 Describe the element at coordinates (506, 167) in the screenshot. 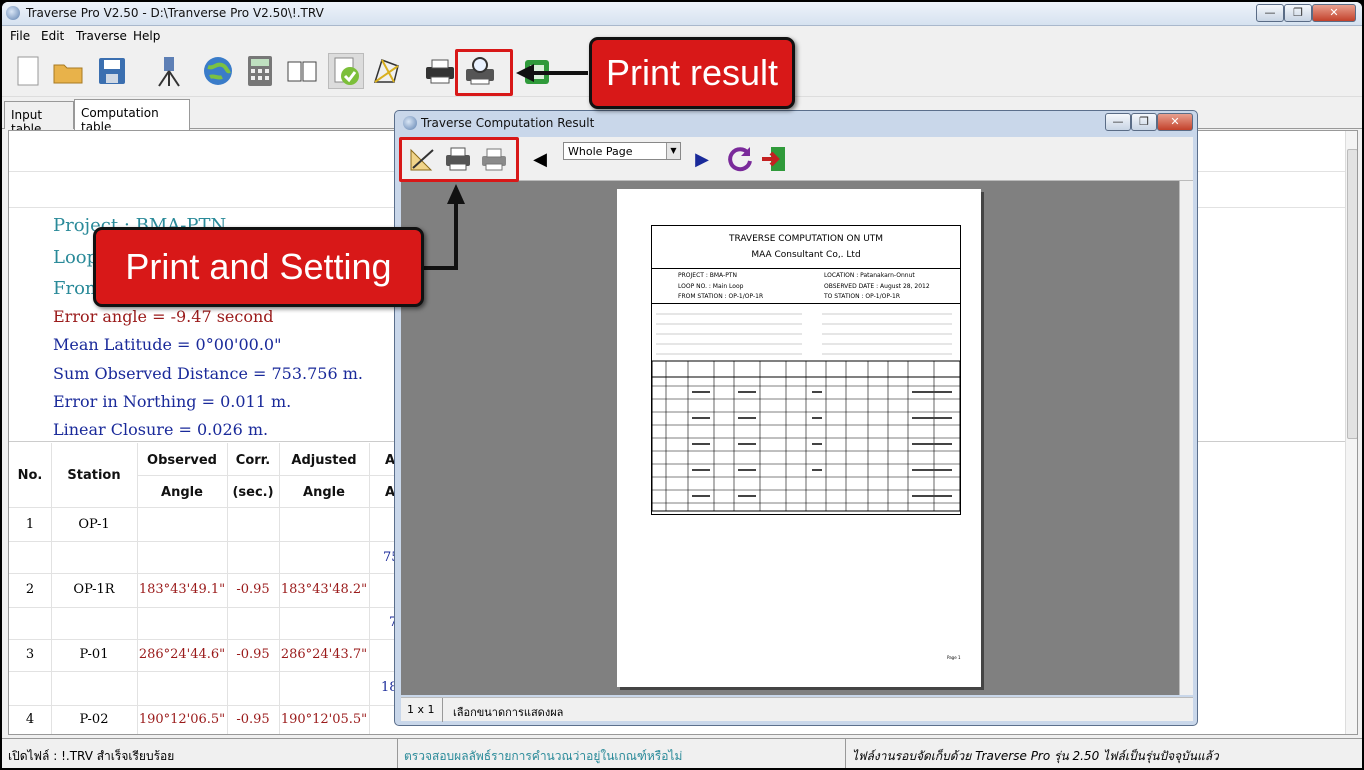

I see `callout-arrows` at that location.